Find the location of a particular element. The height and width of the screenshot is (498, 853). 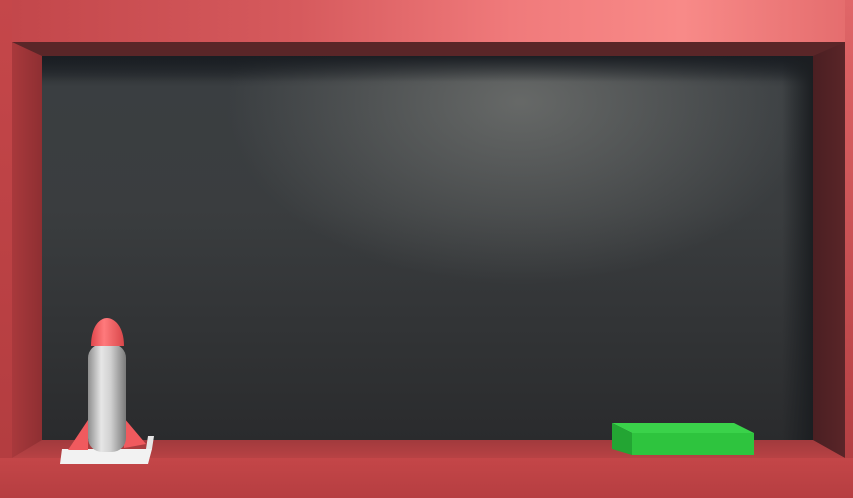

frame-right is located at coordinates (849, 249).